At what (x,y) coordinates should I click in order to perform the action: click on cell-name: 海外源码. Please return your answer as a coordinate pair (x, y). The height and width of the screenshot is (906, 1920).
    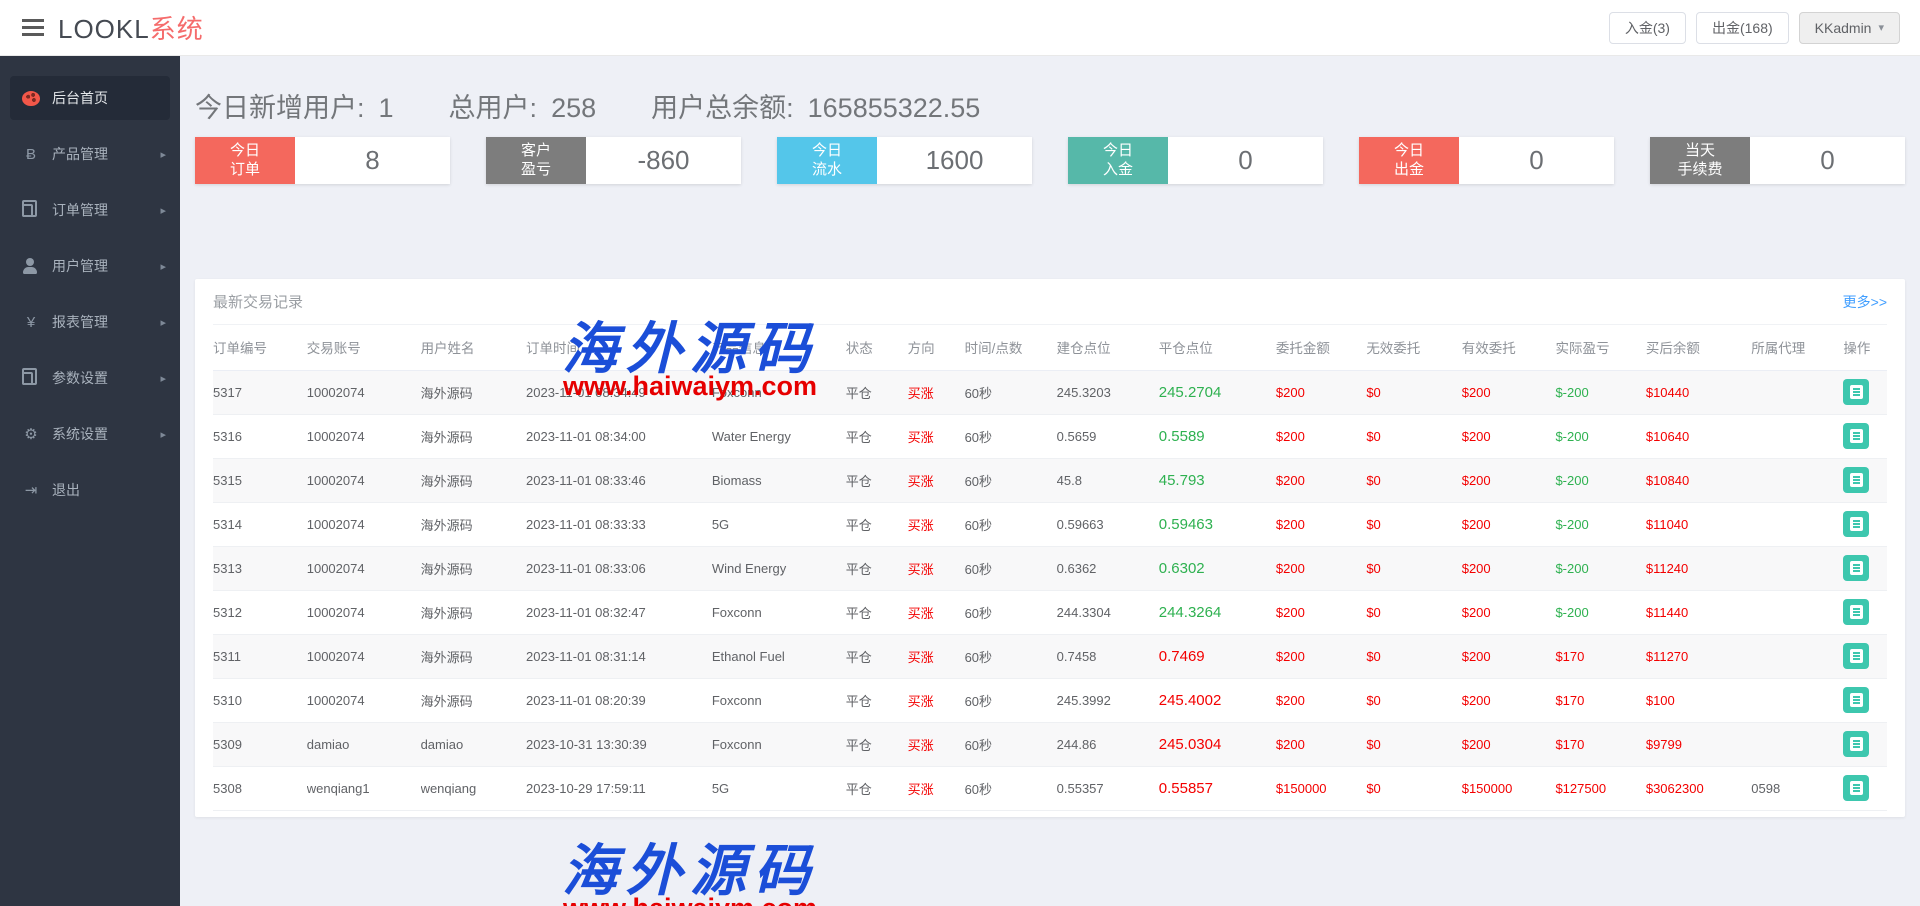
    Looking at the image, I should click on (446, 437).